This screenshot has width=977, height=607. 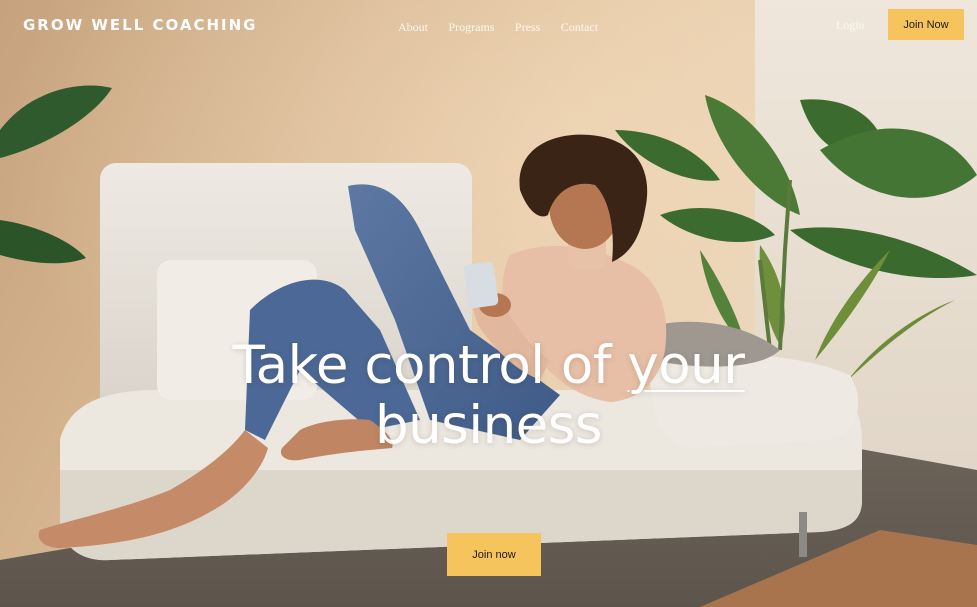 I want to click on nav-link-contact: Contact, so click(x=579, y=27).